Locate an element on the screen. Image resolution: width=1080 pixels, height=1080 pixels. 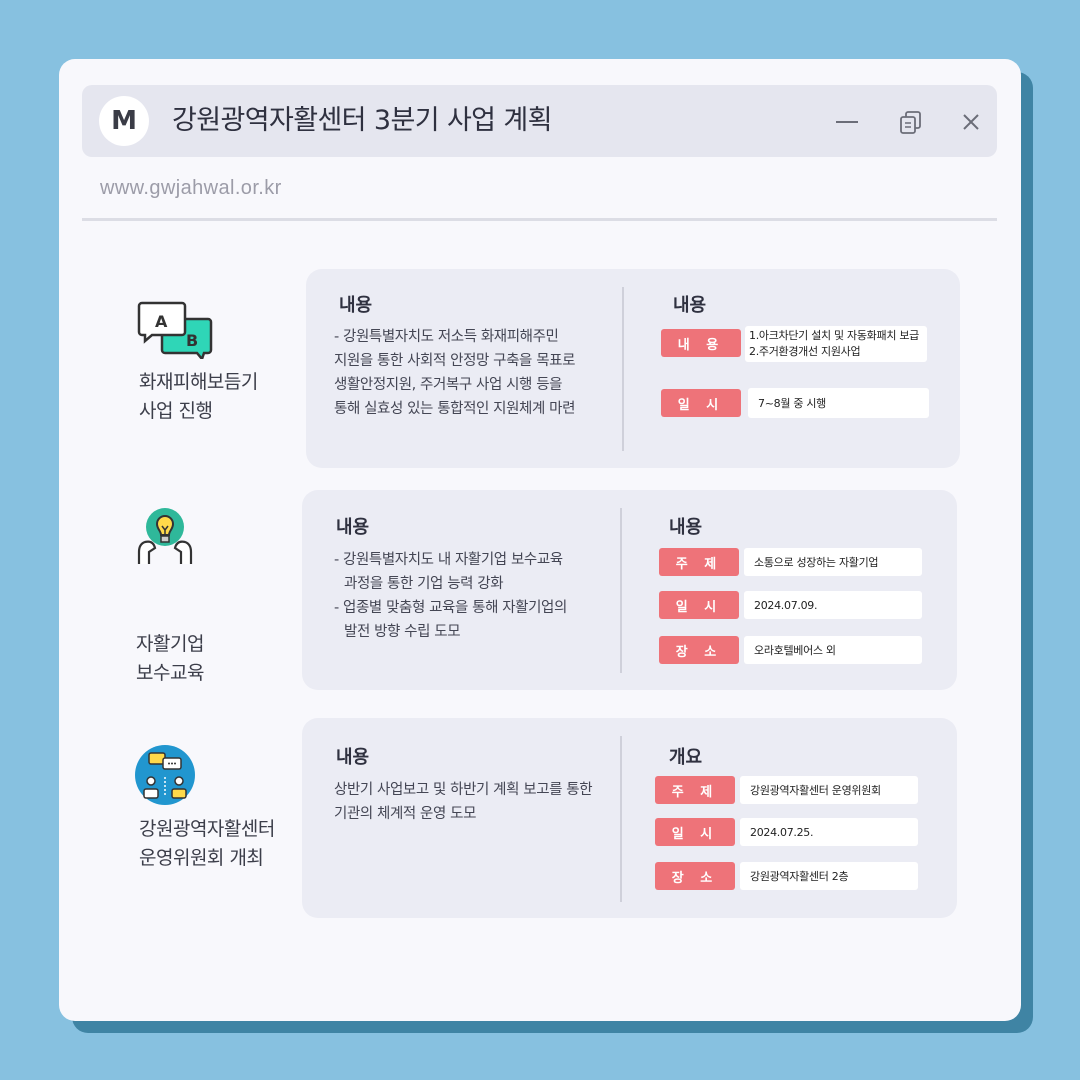
desc-line: - 강원특별자치도 내 자활기업 보수교육 is located at coordinates (448, 560).